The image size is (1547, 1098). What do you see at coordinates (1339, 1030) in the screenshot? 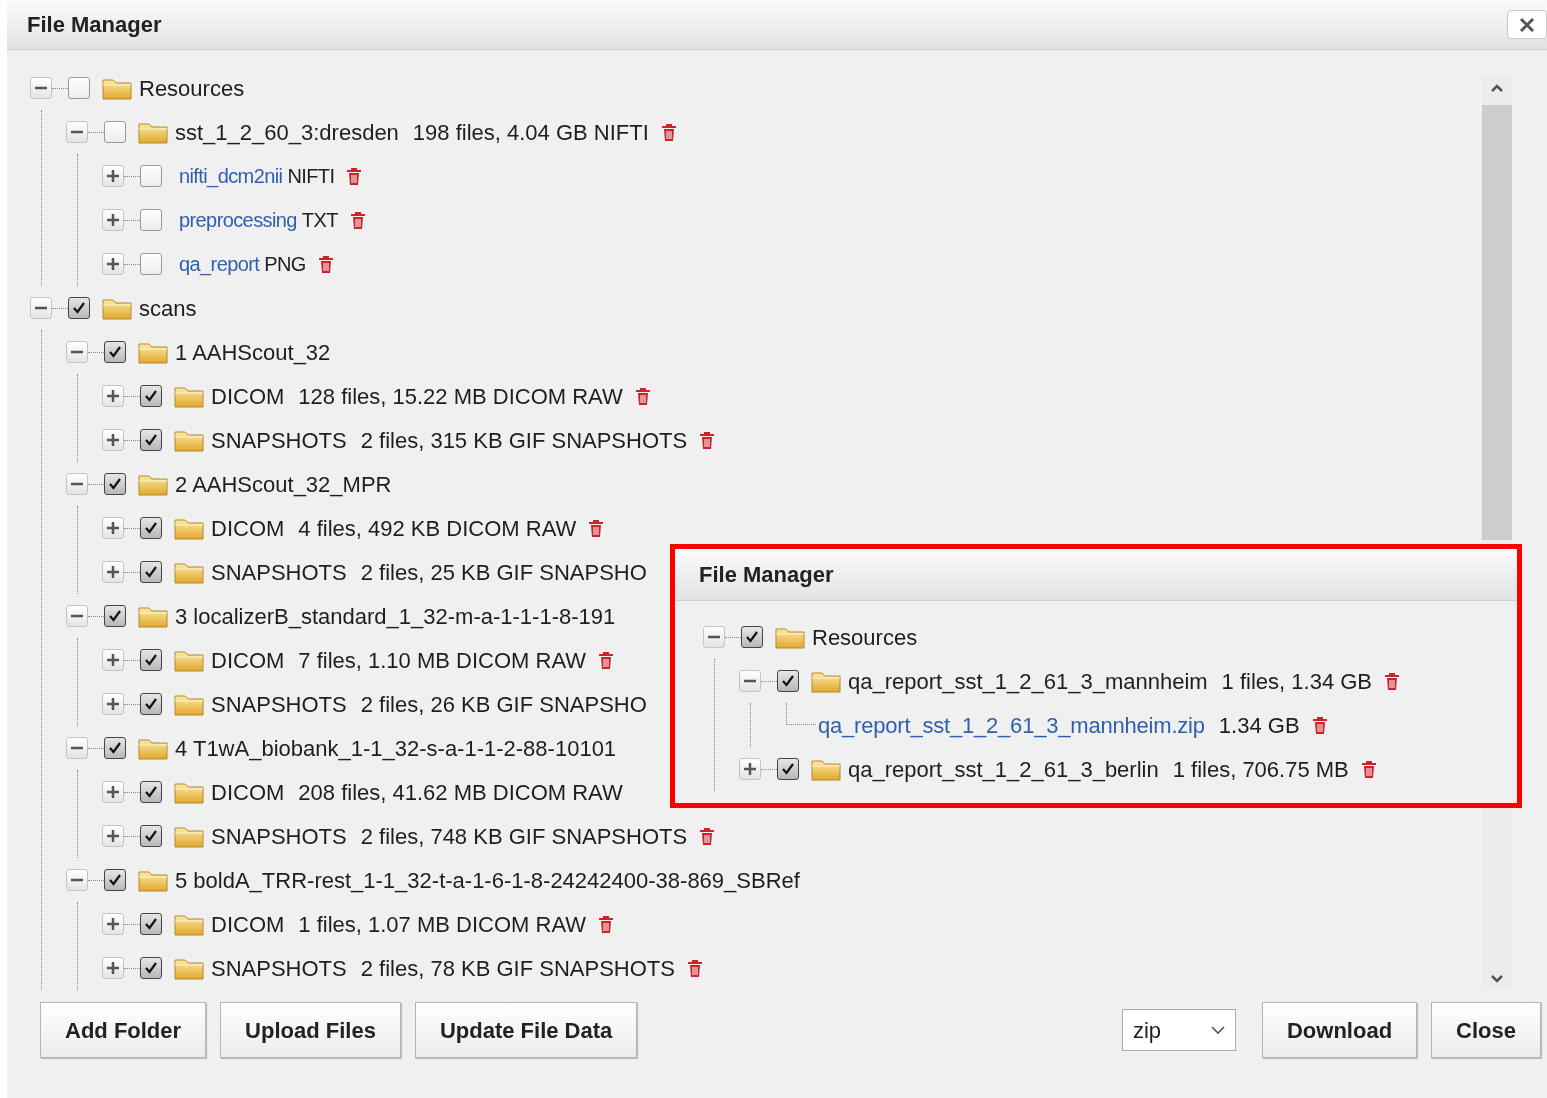
I see `dialog-button: Download` at bounding box center [1339, 1030].